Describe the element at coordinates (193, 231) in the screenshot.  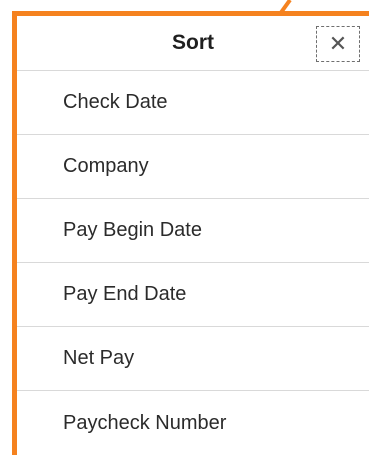
I see `sort-option-pay-begin-date: Pay Begin Date` at that location.